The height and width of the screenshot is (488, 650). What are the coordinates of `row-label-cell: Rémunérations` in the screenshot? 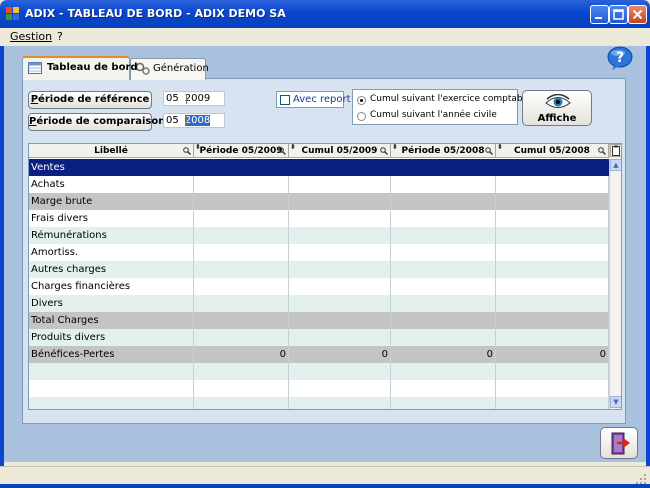 It's located at (111, 235).